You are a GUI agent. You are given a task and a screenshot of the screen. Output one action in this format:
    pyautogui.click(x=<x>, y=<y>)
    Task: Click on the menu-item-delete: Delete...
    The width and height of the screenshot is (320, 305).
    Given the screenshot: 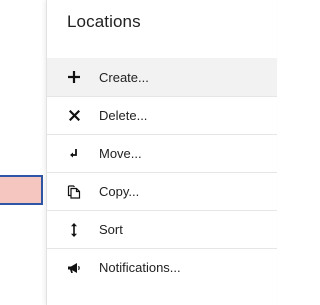 What is the action you would take?
    pyautogui.click(x=162, y=115)
    